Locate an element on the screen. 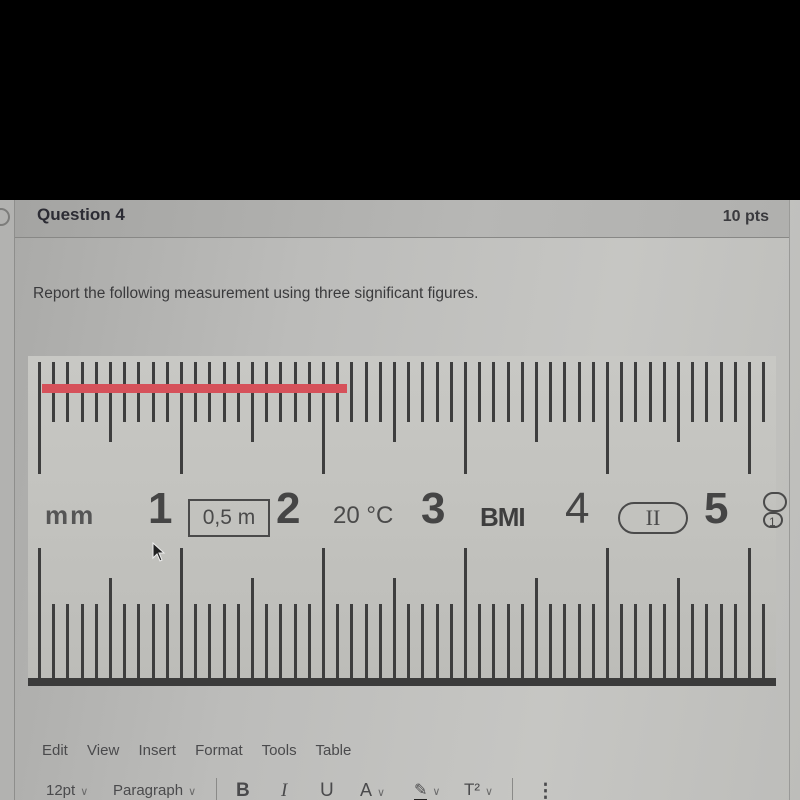 The width and height of the screenshot is (800, 800). question-header: Question 4 10 pts is located at coordinates (402, 219).